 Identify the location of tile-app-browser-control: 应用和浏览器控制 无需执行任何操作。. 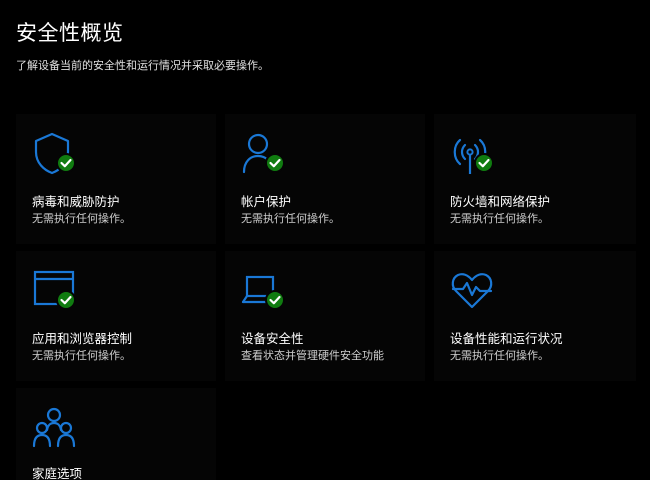
(116, 316).